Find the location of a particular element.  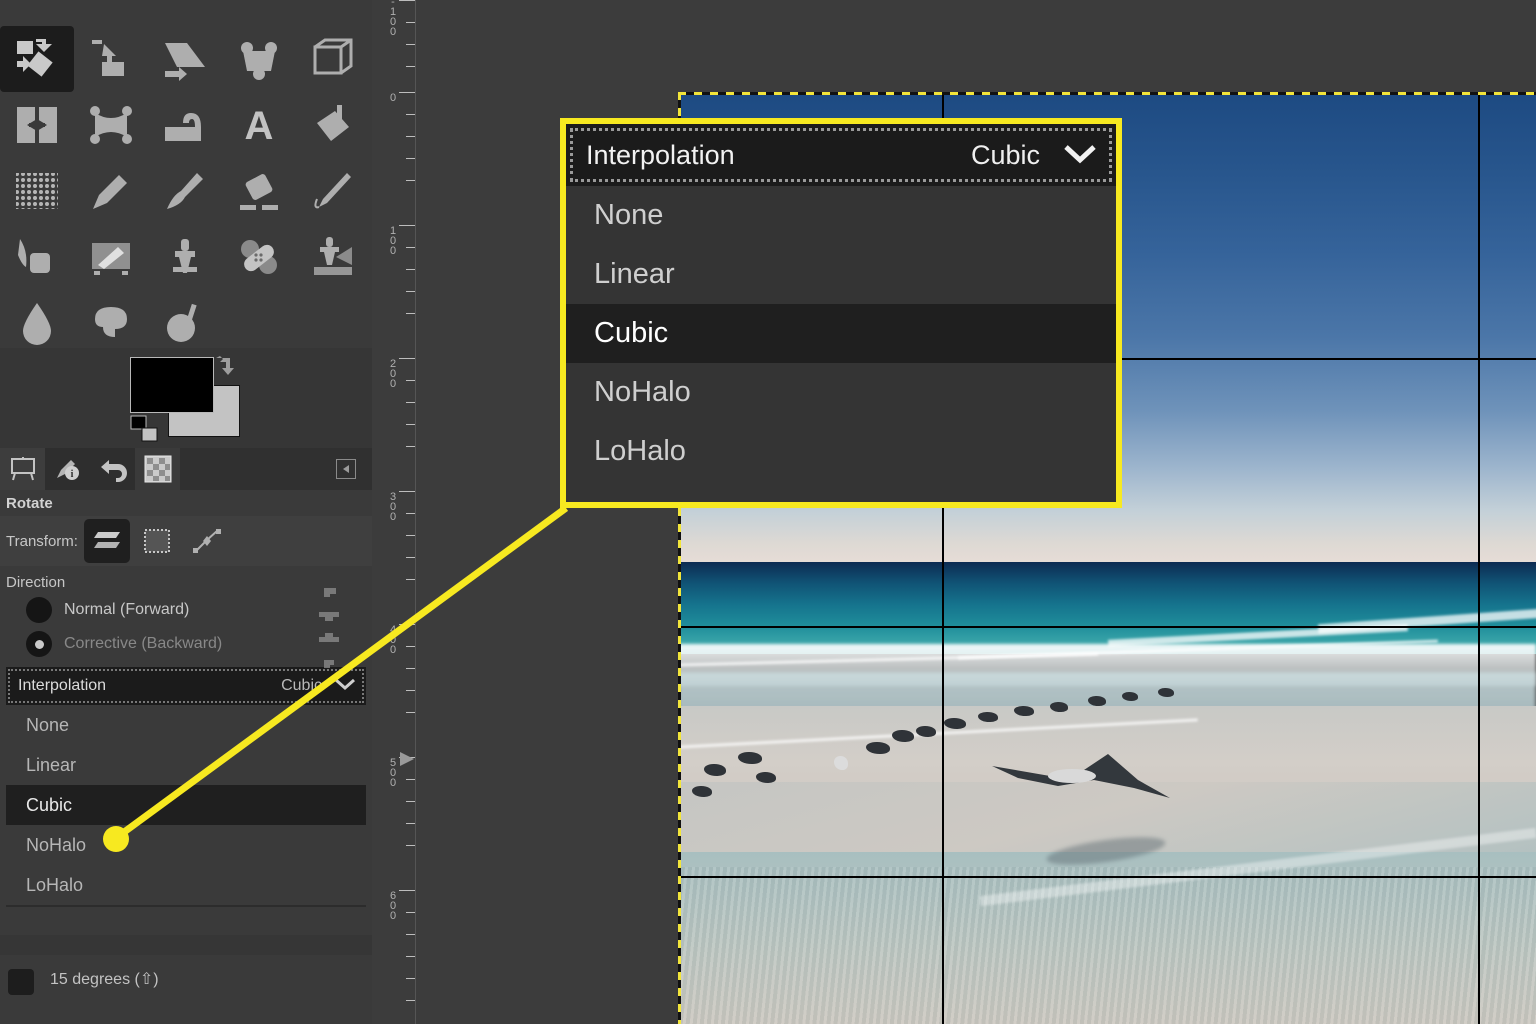

transform-selection-icon is located at coordinates (157, 541).